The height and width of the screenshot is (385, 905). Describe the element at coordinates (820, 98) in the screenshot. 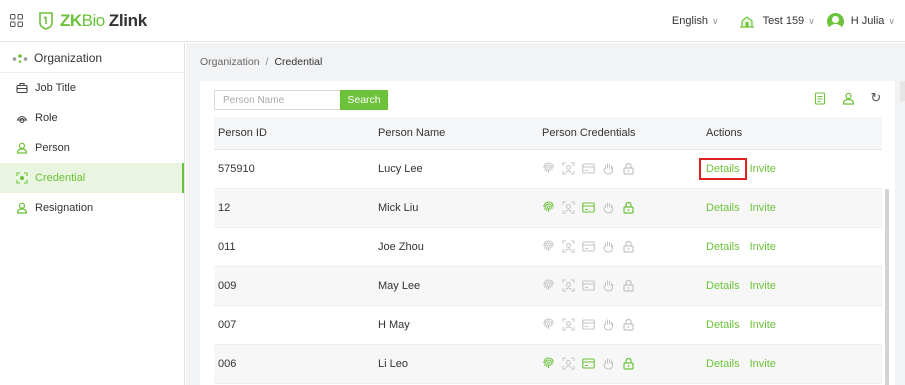

I see `export-icon` at that location.